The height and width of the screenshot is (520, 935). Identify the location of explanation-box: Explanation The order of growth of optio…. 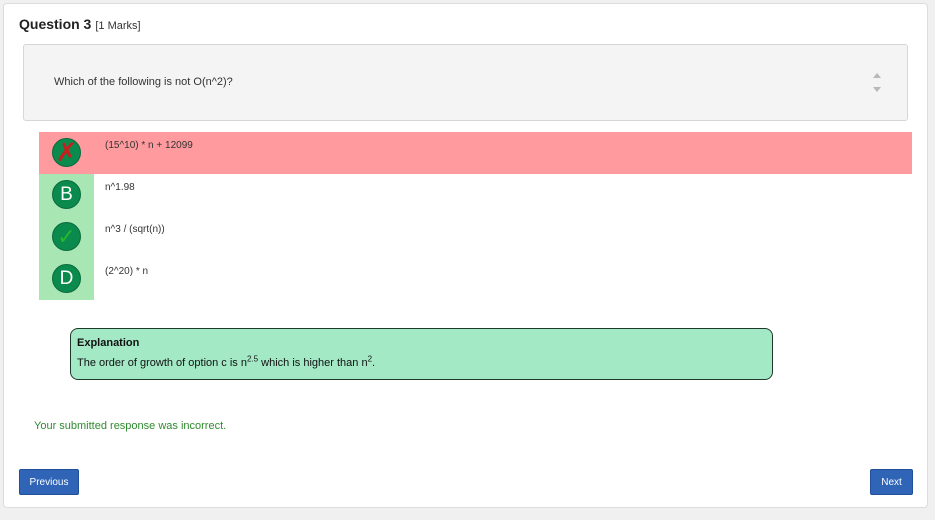
(421, 354).